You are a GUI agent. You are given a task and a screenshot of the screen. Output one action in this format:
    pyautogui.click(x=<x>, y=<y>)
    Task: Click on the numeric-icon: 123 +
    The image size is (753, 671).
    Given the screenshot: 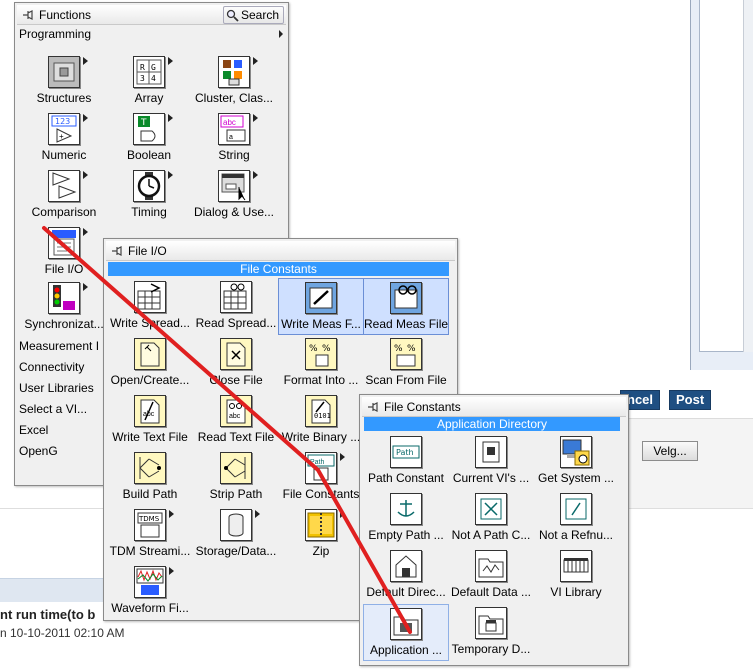 What is the action you would take?
    pyautogui.click(x=64, y=129)
    